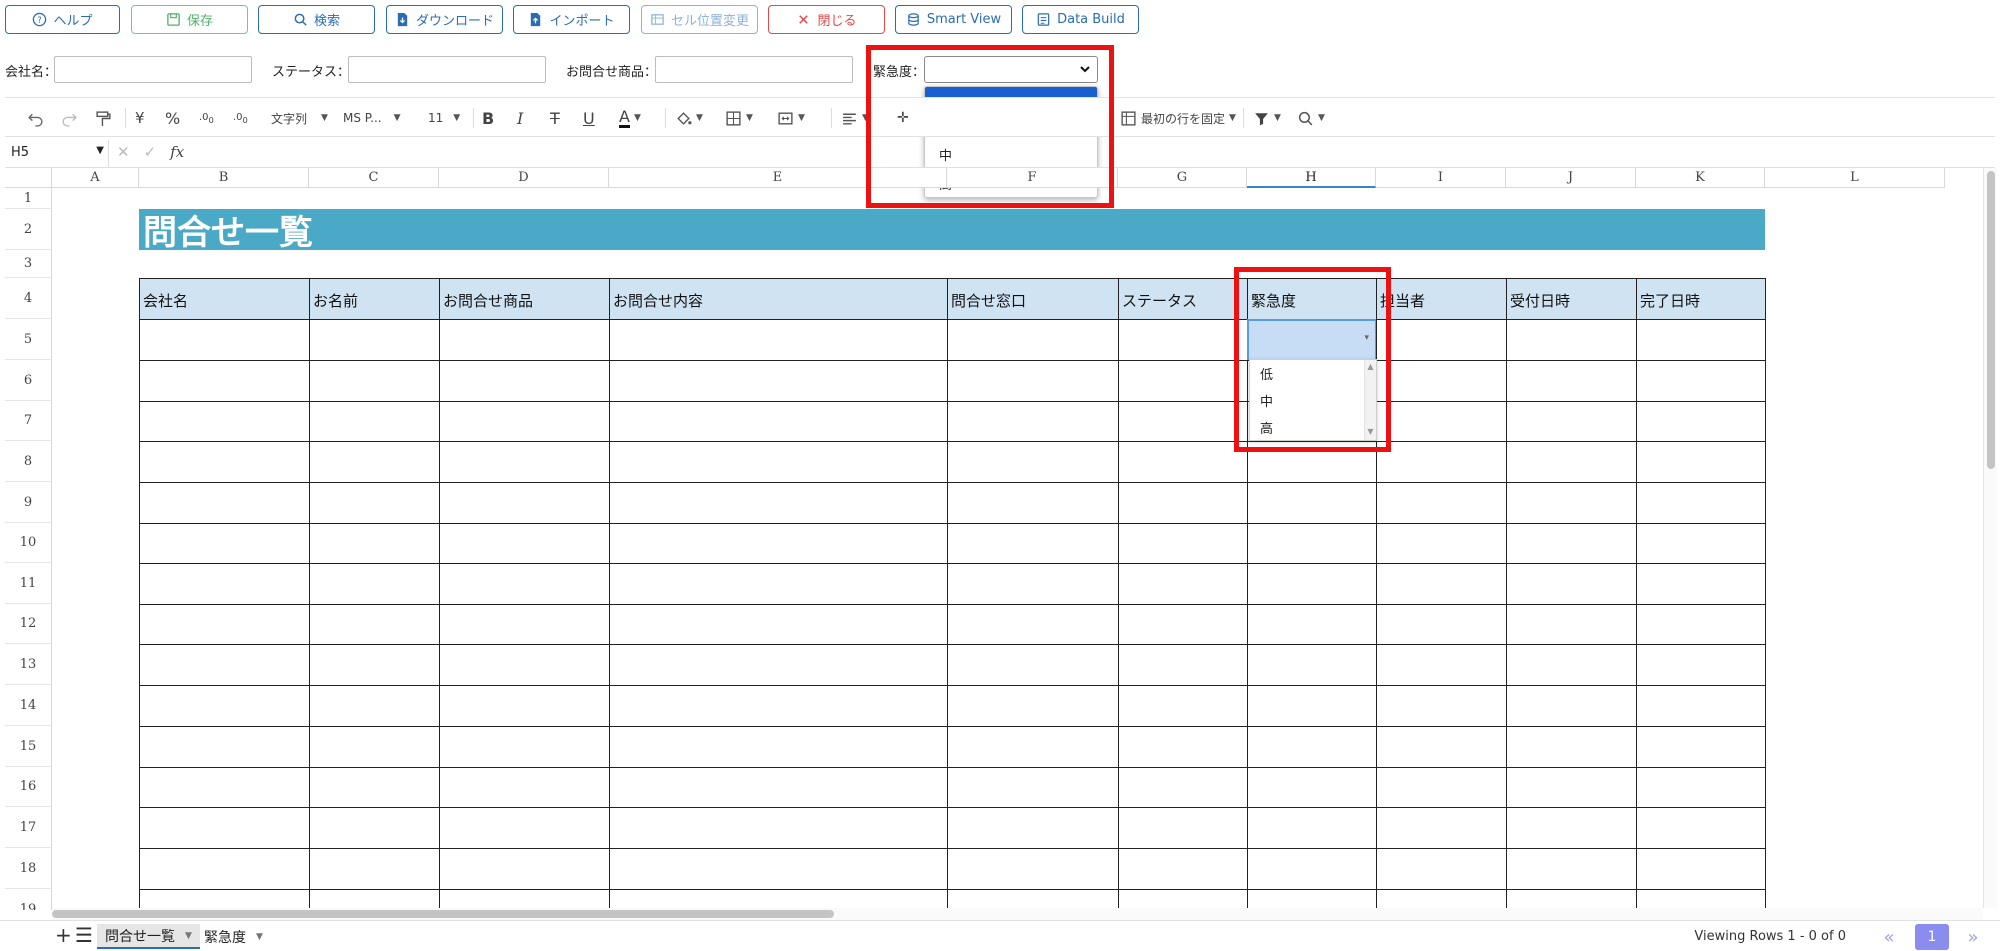 The image size is (2000, 951). What do you see at coordinates (953, 19) in the screenshot?
I see `smart-view-button: Smart View` at bounding box center [953, 19].